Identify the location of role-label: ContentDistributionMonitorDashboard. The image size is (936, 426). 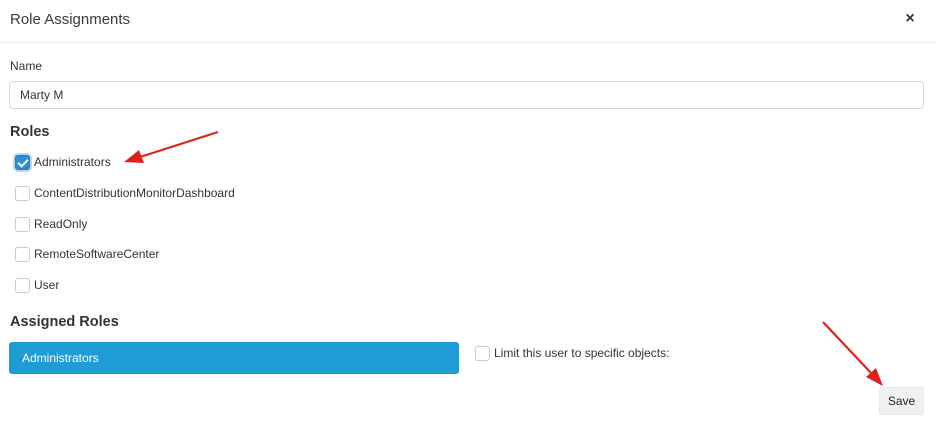
(134, 193).